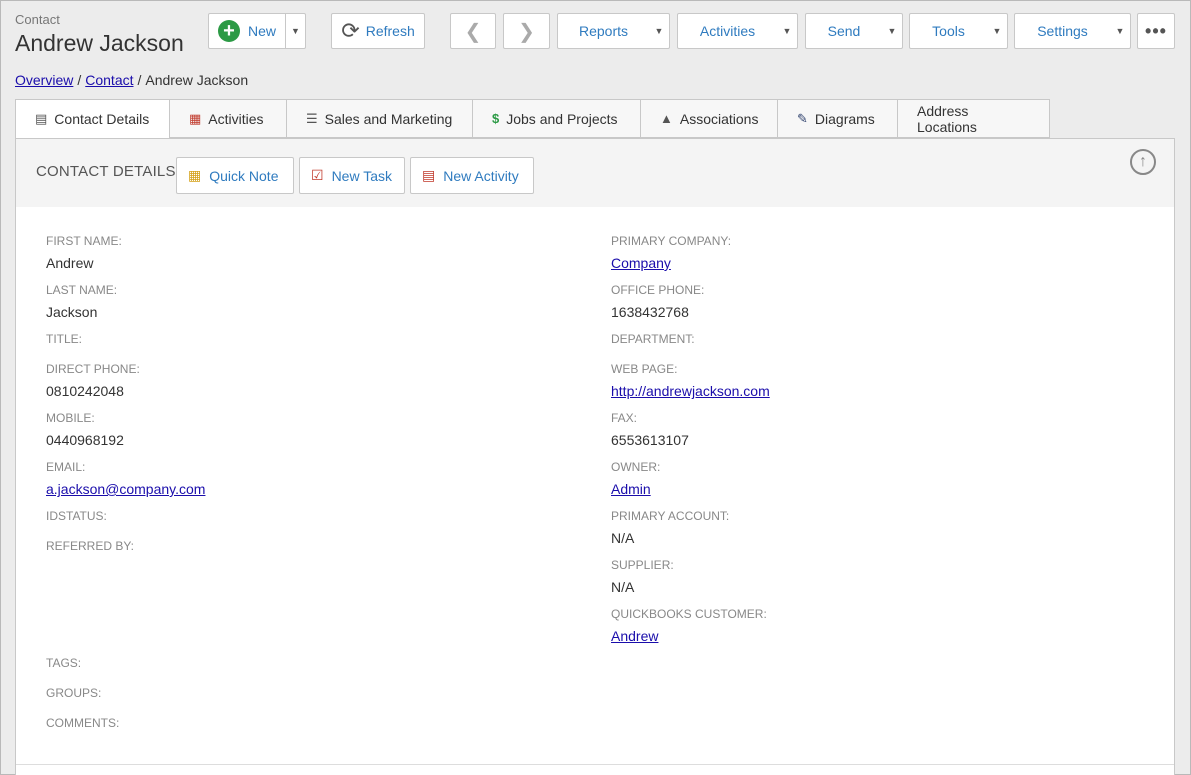 This screenshot has width=1191, height=775. Describe the element at coordinates (650, 312) in the screenshot. I see `field-value: 1638432768` at that location.